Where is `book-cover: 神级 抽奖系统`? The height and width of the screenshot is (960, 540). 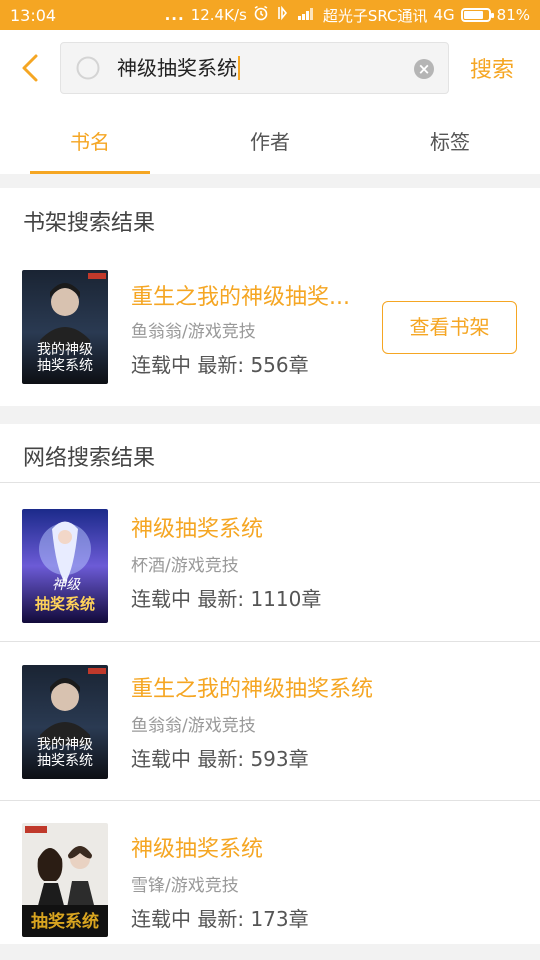 book-cover: 神级 抽奖系统 is located at coordinates (65, 566).